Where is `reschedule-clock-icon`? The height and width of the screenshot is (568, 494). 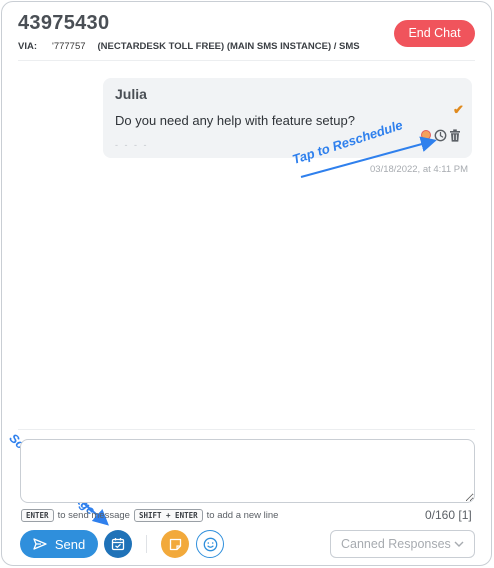 reschedule-clock-icon is located at coordinates (440, 135).